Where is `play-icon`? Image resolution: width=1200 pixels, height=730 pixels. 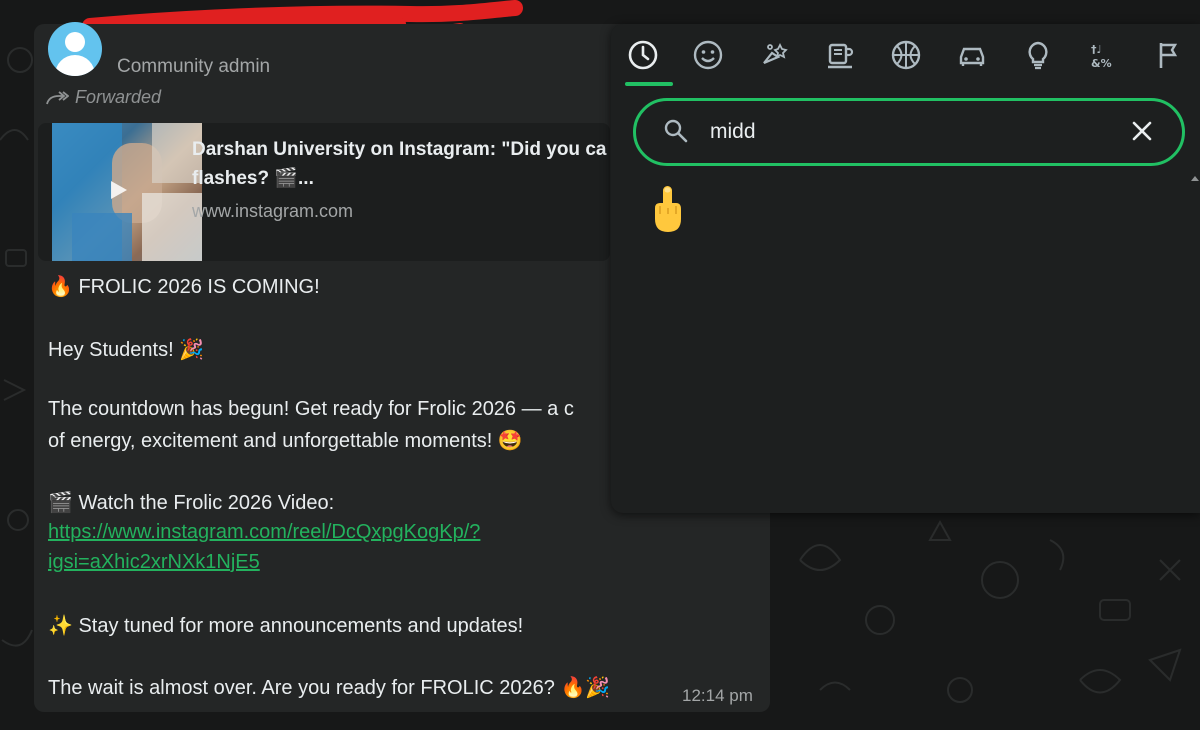 play-icon is located at coordinates (119, 190).